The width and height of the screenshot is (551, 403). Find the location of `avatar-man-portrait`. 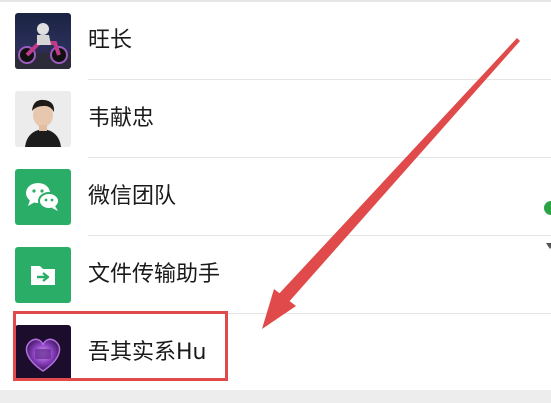

avatar-man-portrait is located at coordinates (43, 119).